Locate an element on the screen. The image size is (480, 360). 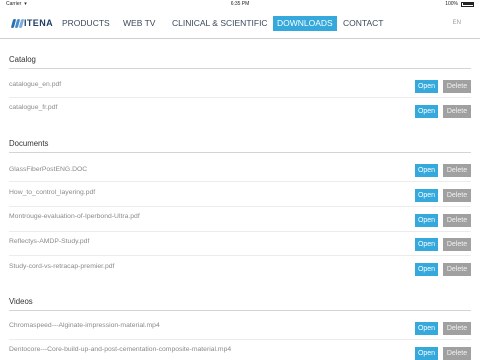
file-name: GlassFiberPostENG.DOC is located at coordinates (48, 169).